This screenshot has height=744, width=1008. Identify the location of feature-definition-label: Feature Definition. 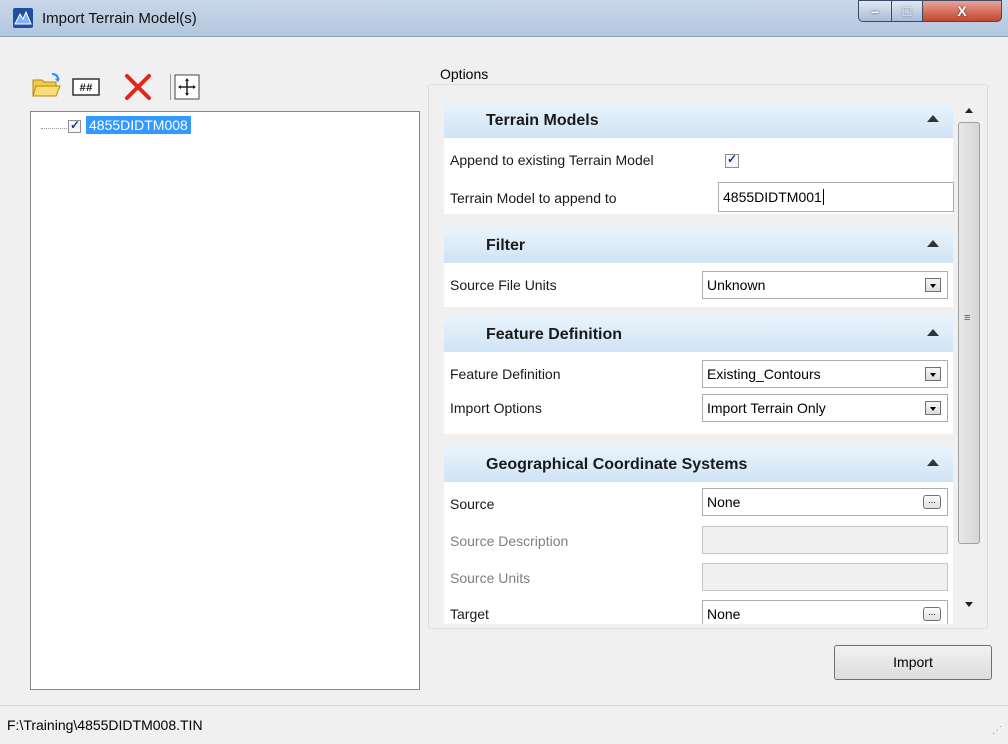
(505, 374).